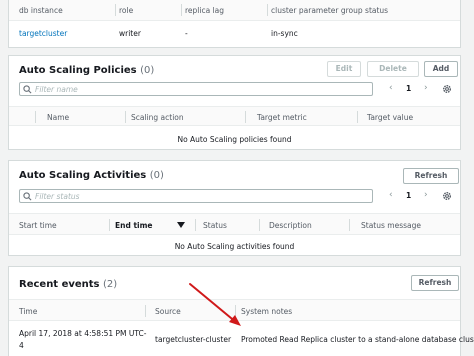  I want to click on filter-name-placeholder: Filter name, so click(56, 89).